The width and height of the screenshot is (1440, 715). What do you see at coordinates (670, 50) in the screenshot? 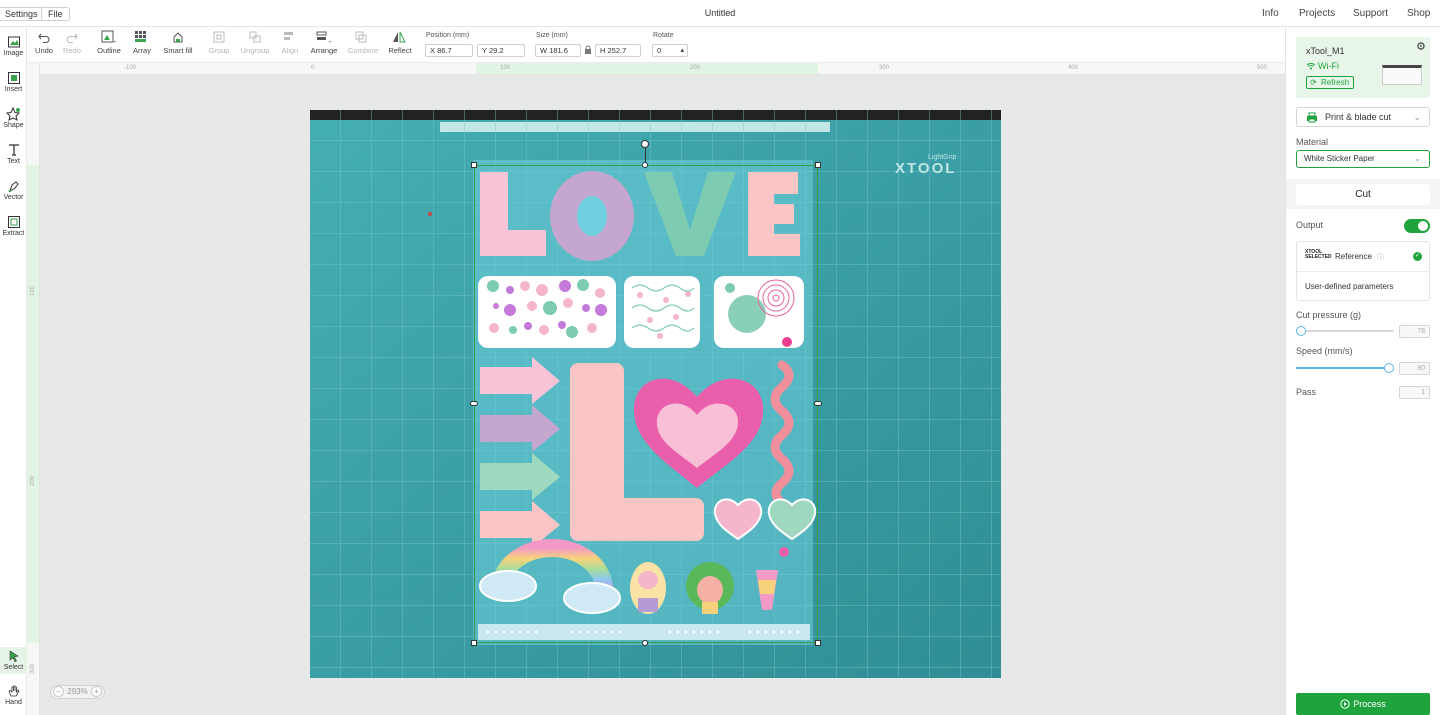
I see `rotate-input: 0 ▴` at bounding box center [670, 50].